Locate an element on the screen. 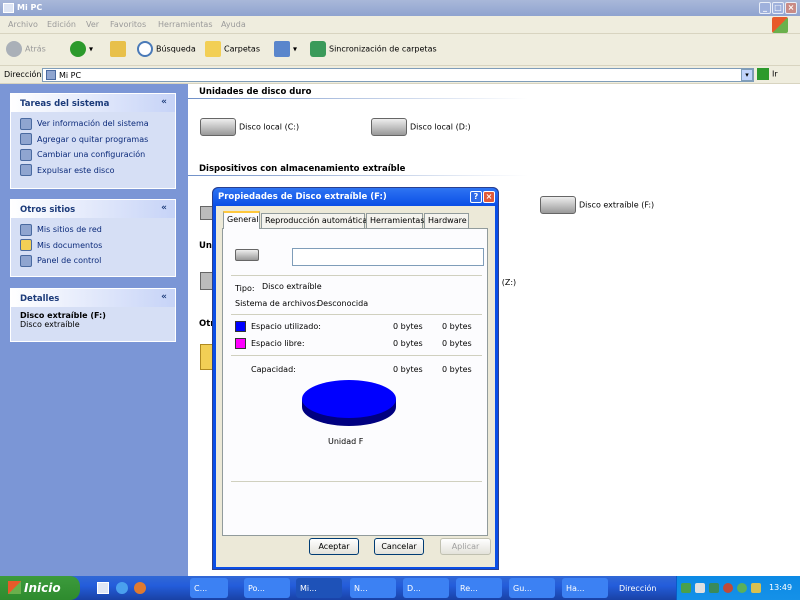 Image resolution: width=800 pixels, height=600 pixels. used-space-size: 0 bytes is located at coordinates (457, 326).